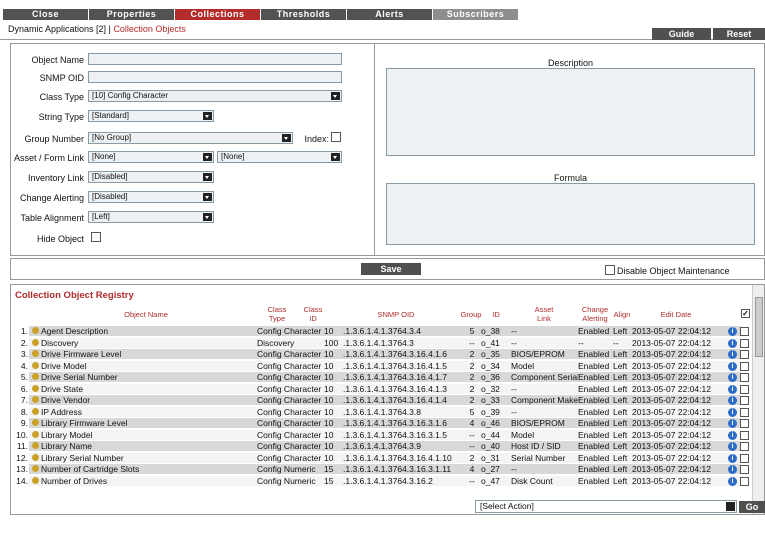 The height and width of the screenshot is (544, 765). I want to click on row-object-name: Library Serial Number, so click(148, 458).